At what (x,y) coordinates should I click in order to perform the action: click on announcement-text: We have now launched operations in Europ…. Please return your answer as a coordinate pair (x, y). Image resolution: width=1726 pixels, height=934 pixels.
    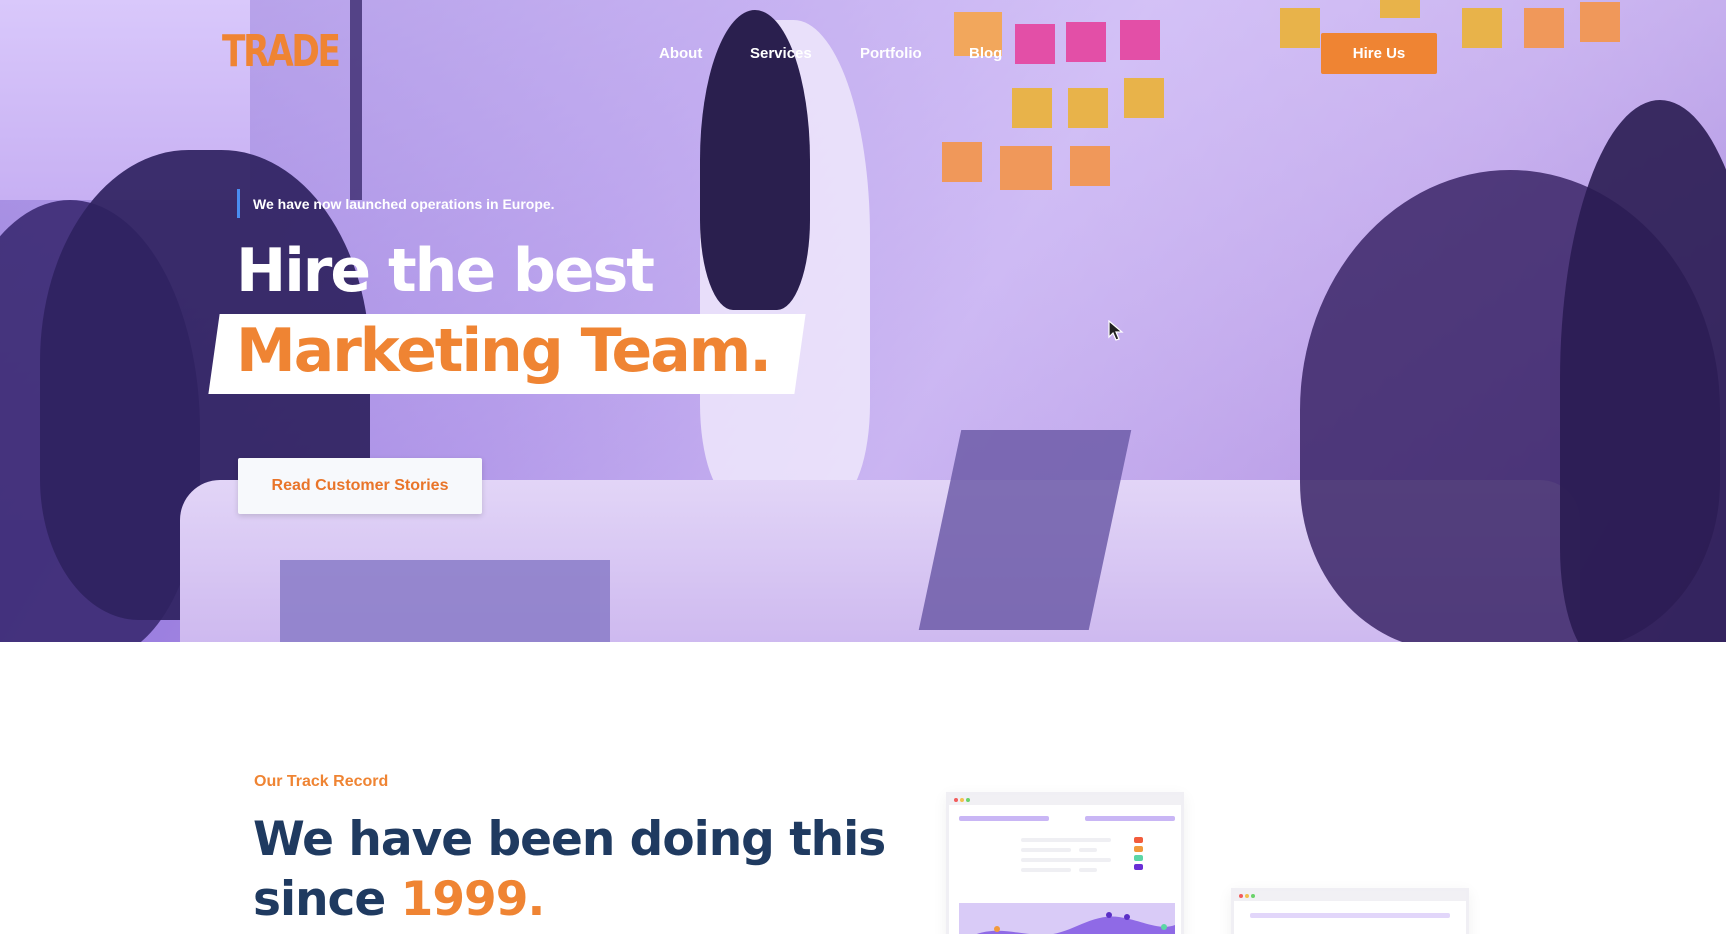
    Looking at the image, I should click on (396, 203).